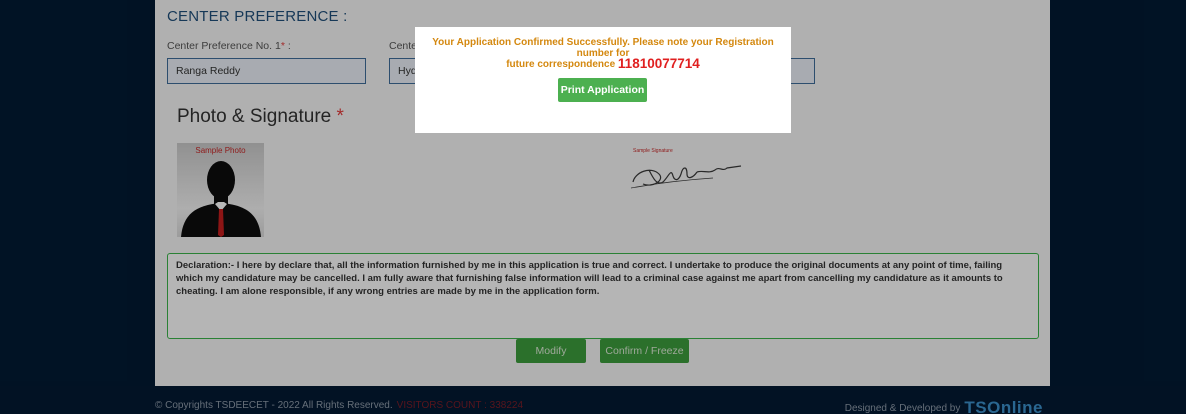 The image size is (1186, 414). Describe the element at coordinates (603, 63) in the screenshot. I see `modal-message-line2: future correspondence 11810077714` at that location.